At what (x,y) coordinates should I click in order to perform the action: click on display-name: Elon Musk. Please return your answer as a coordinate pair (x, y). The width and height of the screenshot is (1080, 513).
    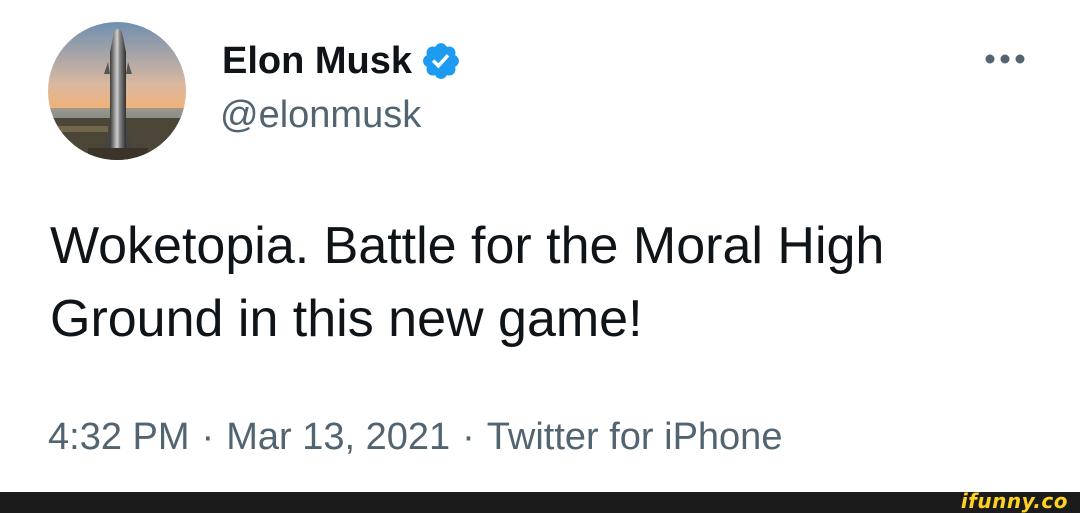
    Looking at the image, I should click on (317, 61).